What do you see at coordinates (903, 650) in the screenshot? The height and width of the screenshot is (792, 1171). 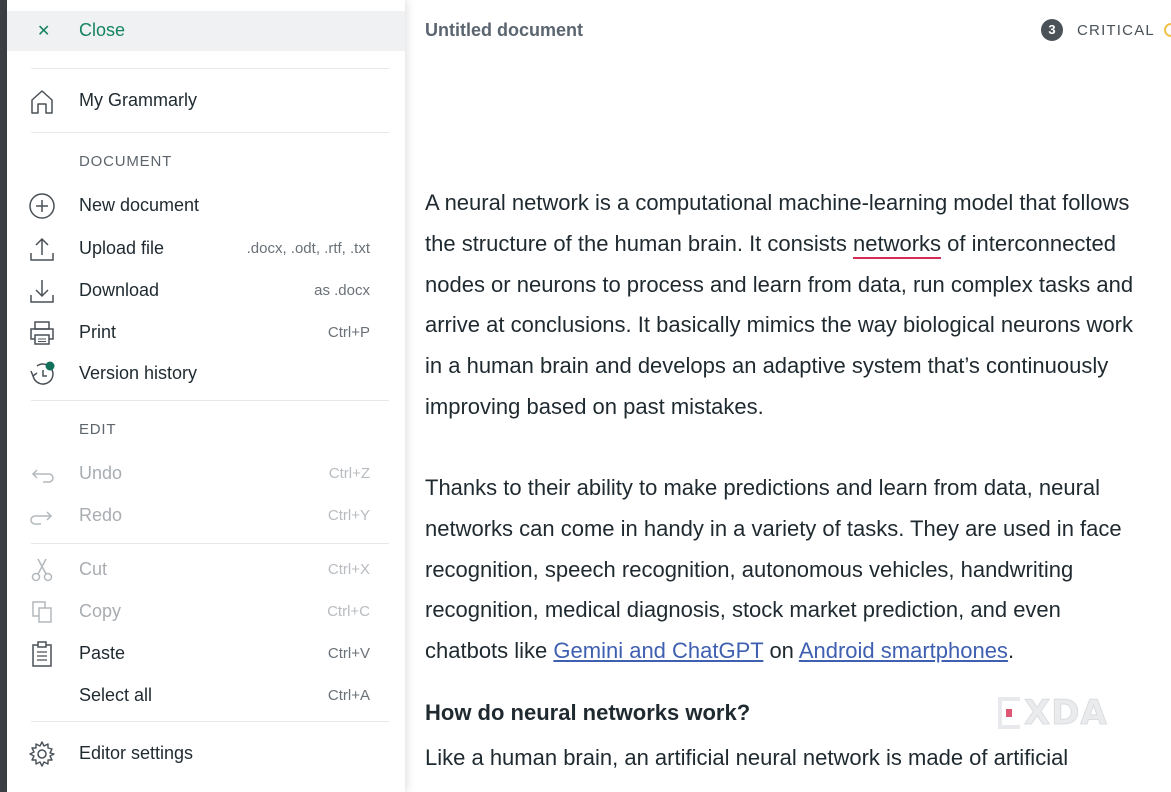 I see `android-smartphones-link: Android smartphones` at bounding box center [903, 650].